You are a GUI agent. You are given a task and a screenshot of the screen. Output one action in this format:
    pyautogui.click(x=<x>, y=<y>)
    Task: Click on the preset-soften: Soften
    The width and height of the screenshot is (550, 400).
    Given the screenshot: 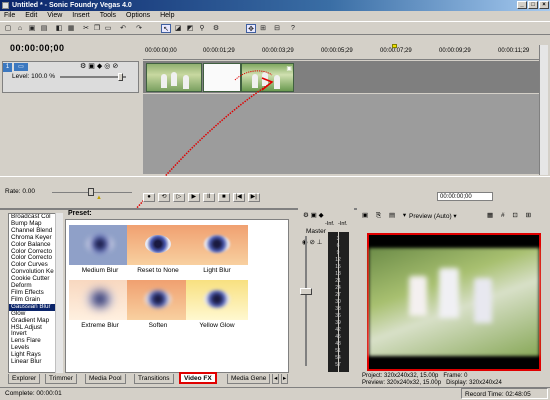 What is the action you would take?
    pyautogui.click(x=158, y=304)
    